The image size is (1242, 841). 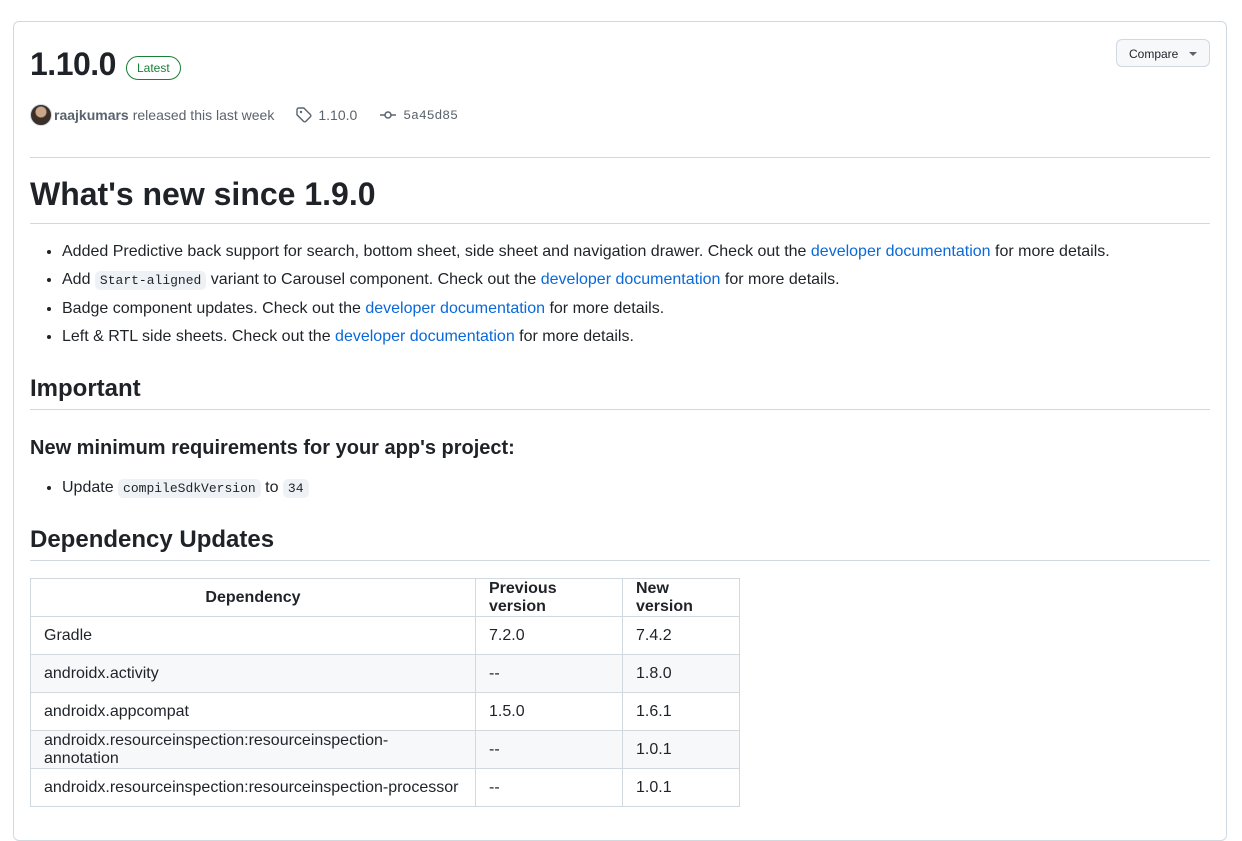 What do you see at coordinates (91, 115) in the screenshot?
I see `author-link: raajkumars` at bounding box center [91, 115].